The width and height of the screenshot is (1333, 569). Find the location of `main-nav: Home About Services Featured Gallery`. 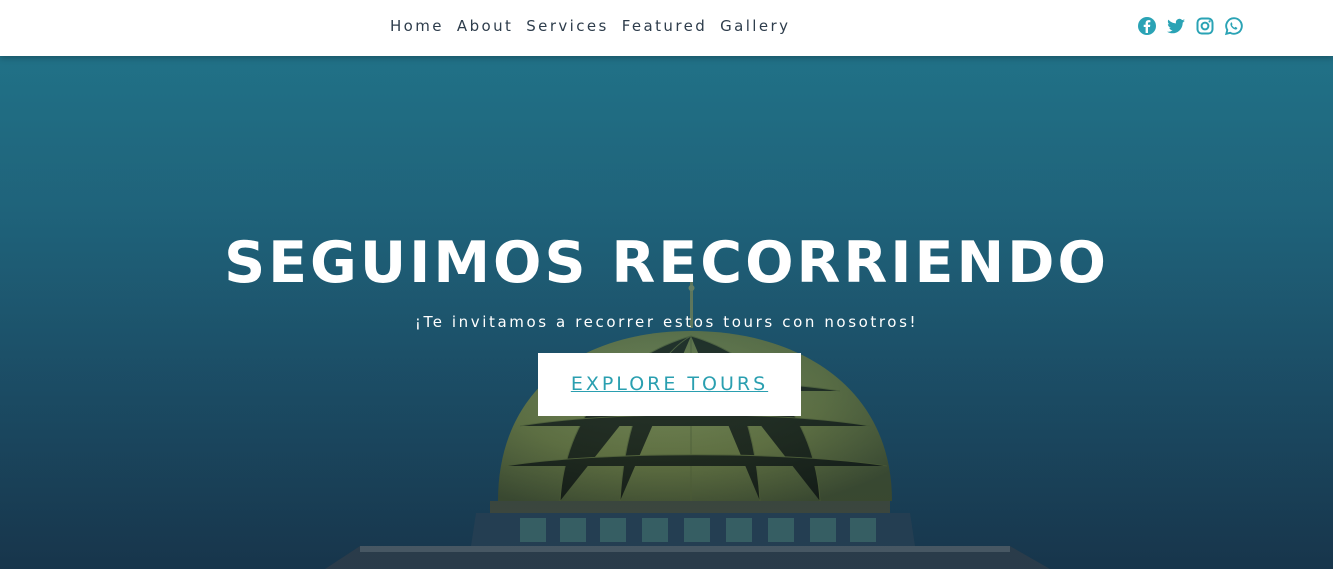

main-nav: Home About Services Featured Gallery is located at coordinates (590, 26).